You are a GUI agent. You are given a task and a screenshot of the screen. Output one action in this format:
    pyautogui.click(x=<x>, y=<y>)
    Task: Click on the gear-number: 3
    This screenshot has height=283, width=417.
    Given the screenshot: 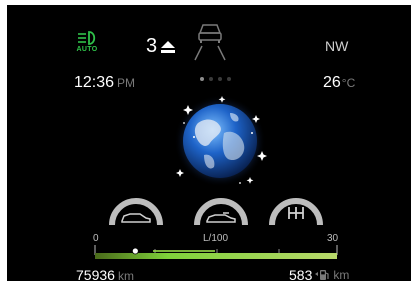 What is the action you would take?
    pyautogui.click(x=152, y=46)
    